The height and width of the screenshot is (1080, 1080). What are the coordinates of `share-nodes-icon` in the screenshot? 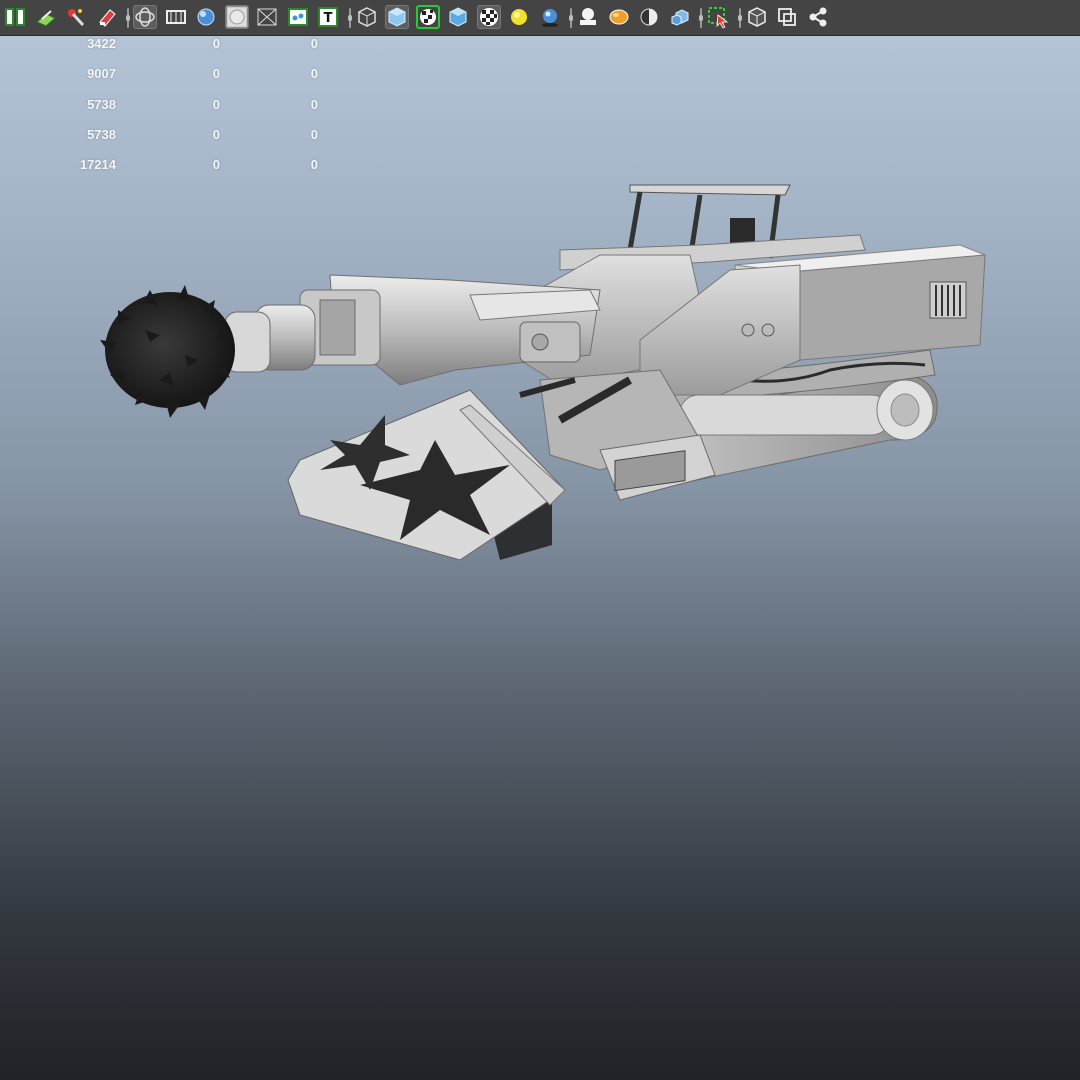 It's located at (817, 17).